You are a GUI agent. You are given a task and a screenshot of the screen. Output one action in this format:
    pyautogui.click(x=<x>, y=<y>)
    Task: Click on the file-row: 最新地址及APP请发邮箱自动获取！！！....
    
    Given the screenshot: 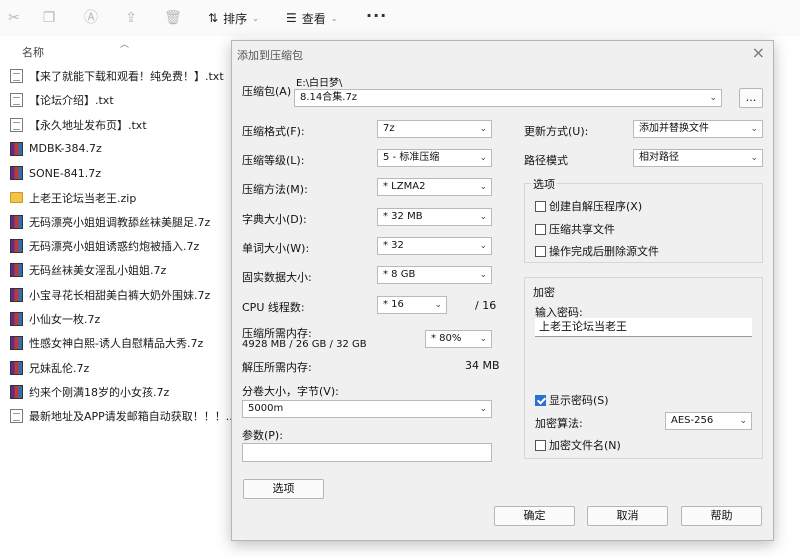 What is the action you would take?
    pyautogui.click(x=125, y=416)
    